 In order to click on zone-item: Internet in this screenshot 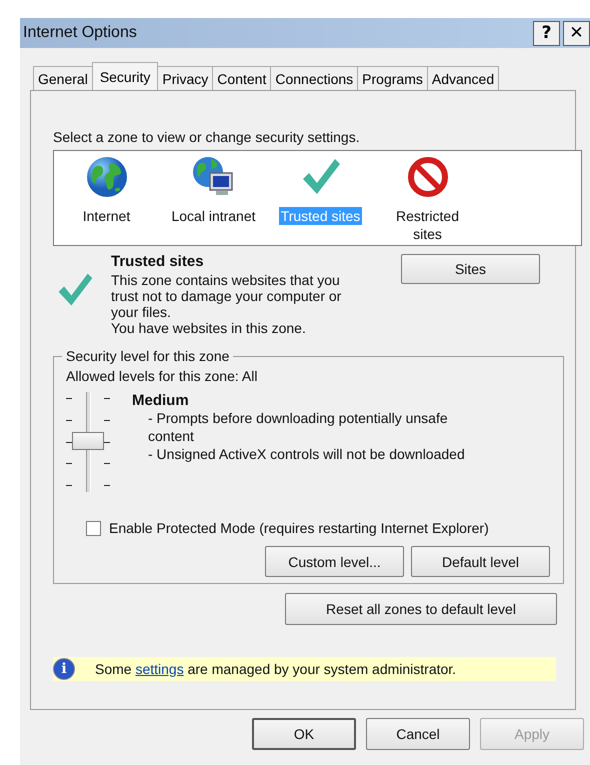, I will do `click(107, 216)`.